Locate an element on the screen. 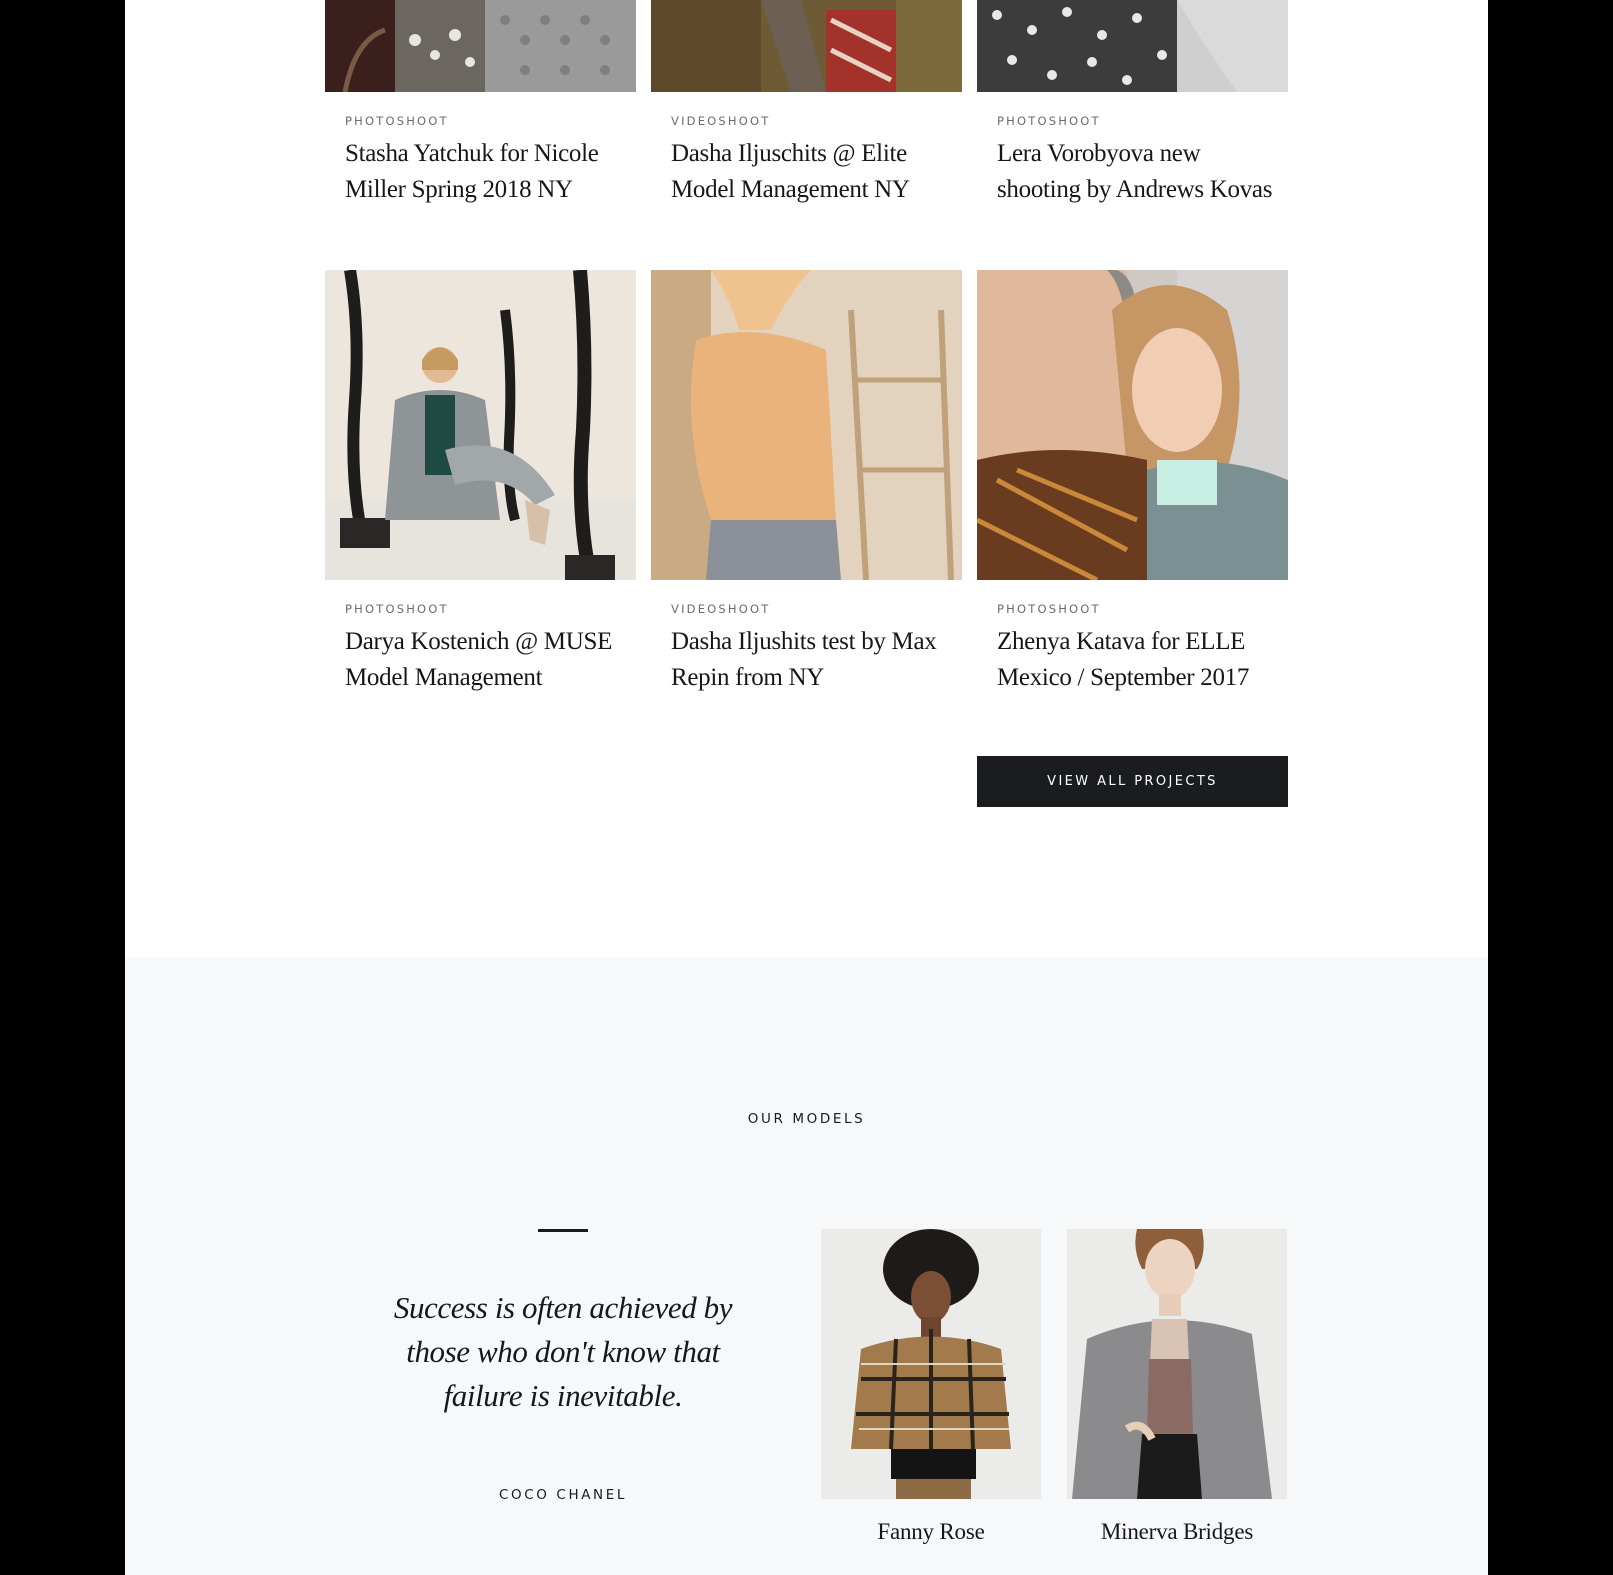 Image resolution: width=1613 pixels, height=1575 pixels. project-photo-darya is located at coordinates (480, 425).